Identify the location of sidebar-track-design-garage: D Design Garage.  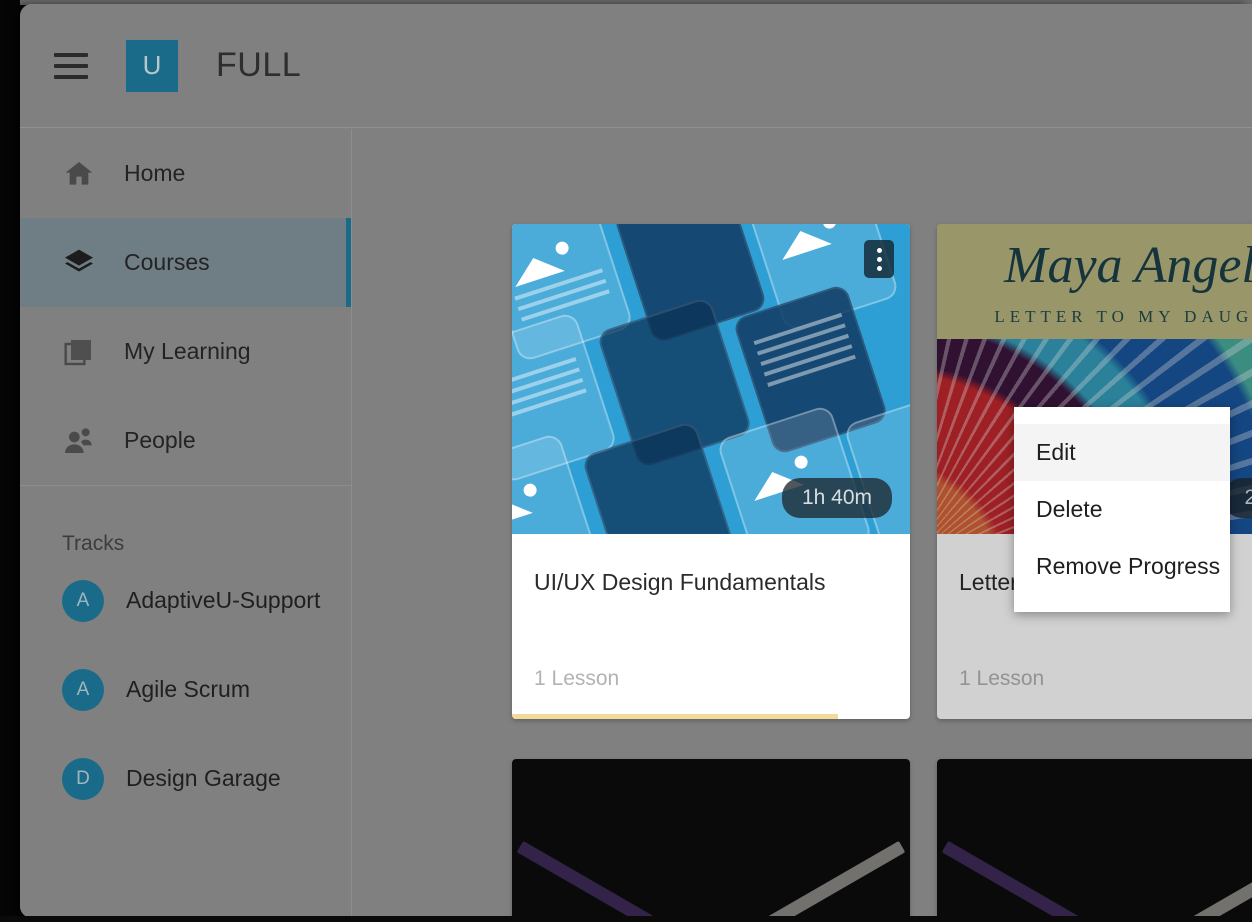
(185, 778).